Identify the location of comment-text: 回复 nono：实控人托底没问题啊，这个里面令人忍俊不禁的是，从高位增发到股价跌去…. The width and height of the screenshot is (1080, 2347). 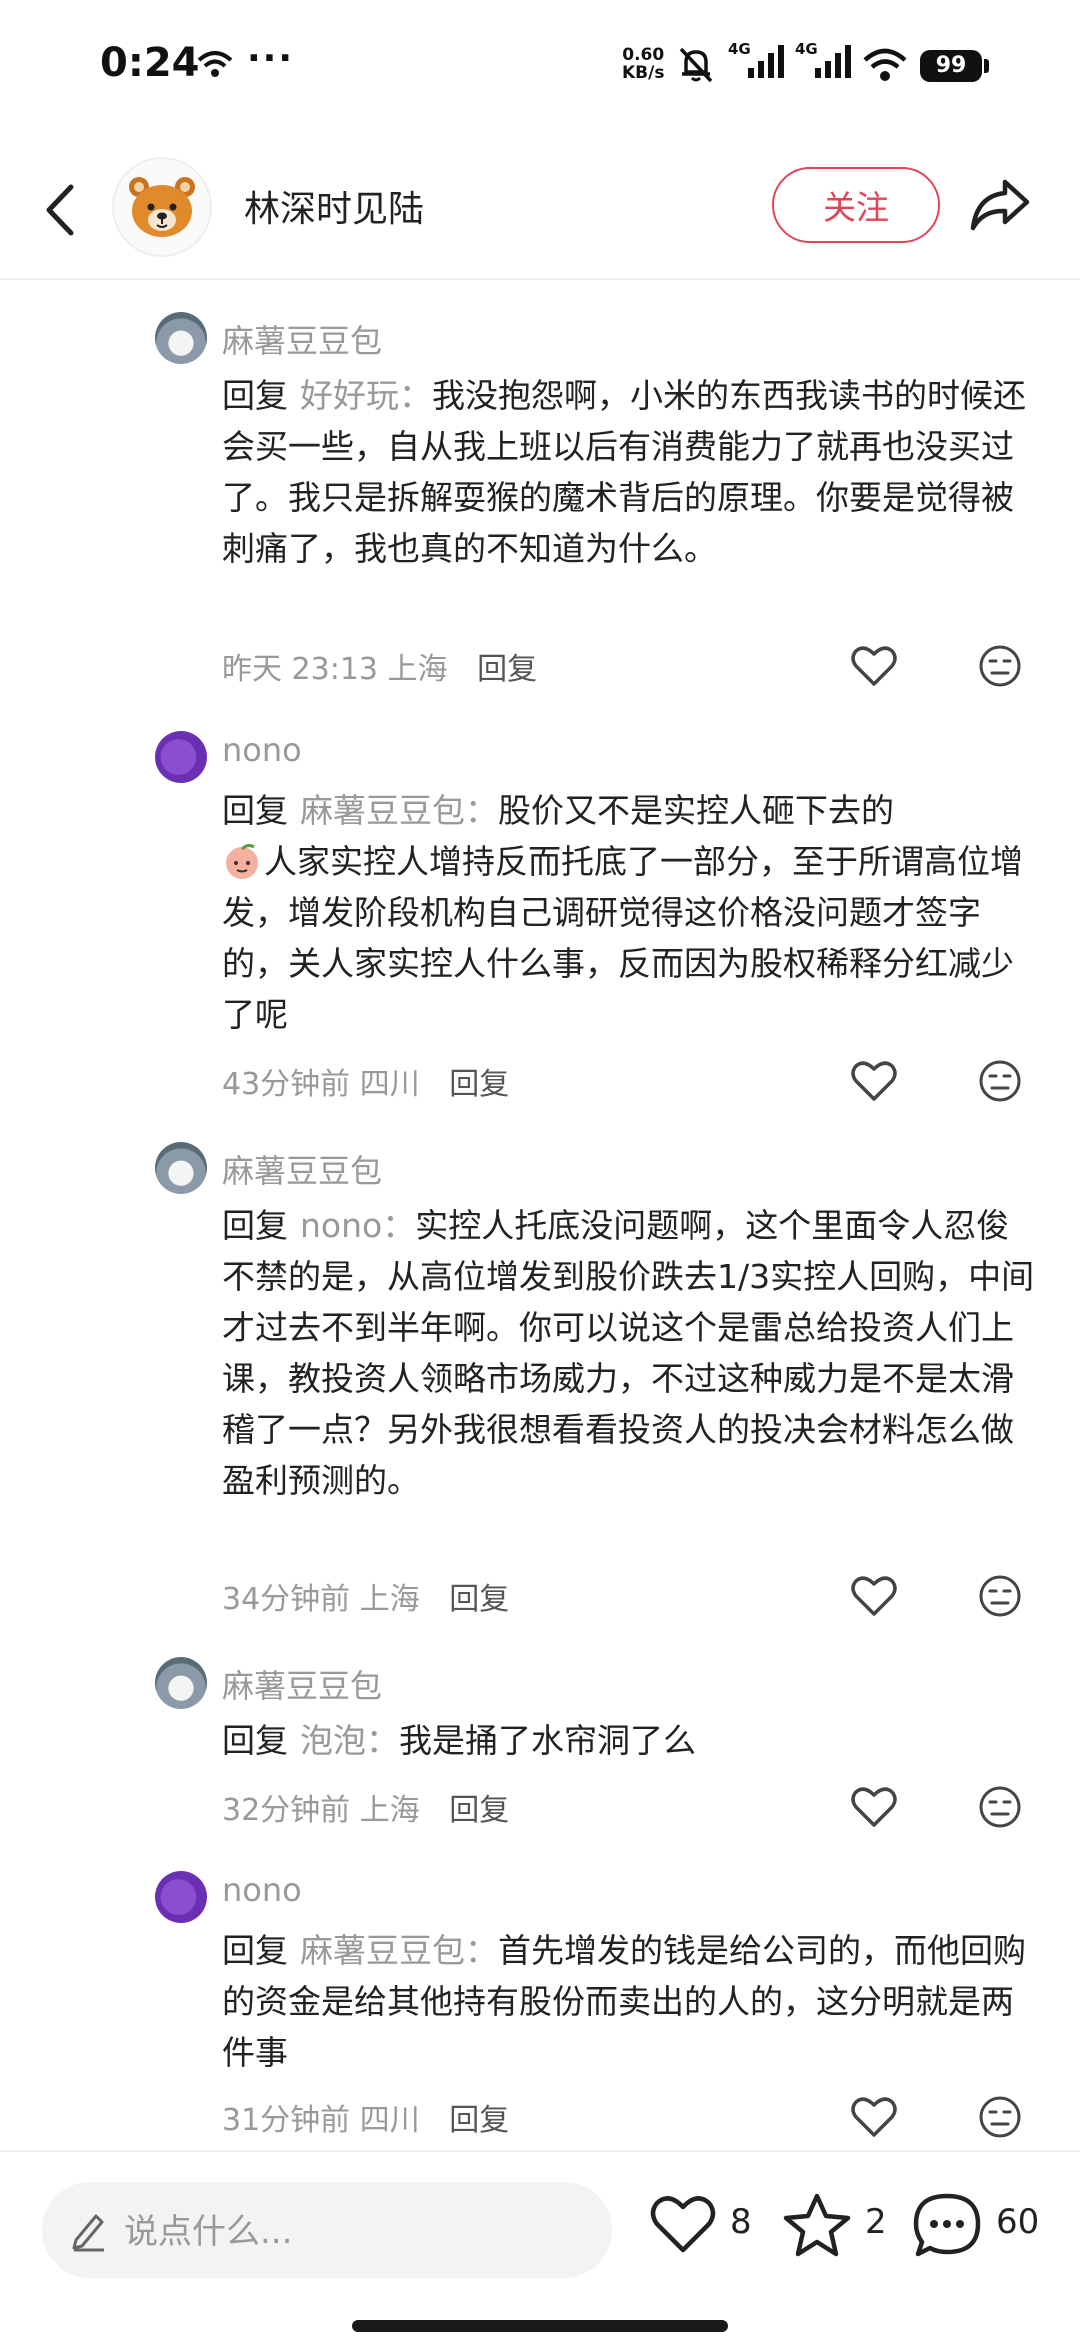
(632, 1353).